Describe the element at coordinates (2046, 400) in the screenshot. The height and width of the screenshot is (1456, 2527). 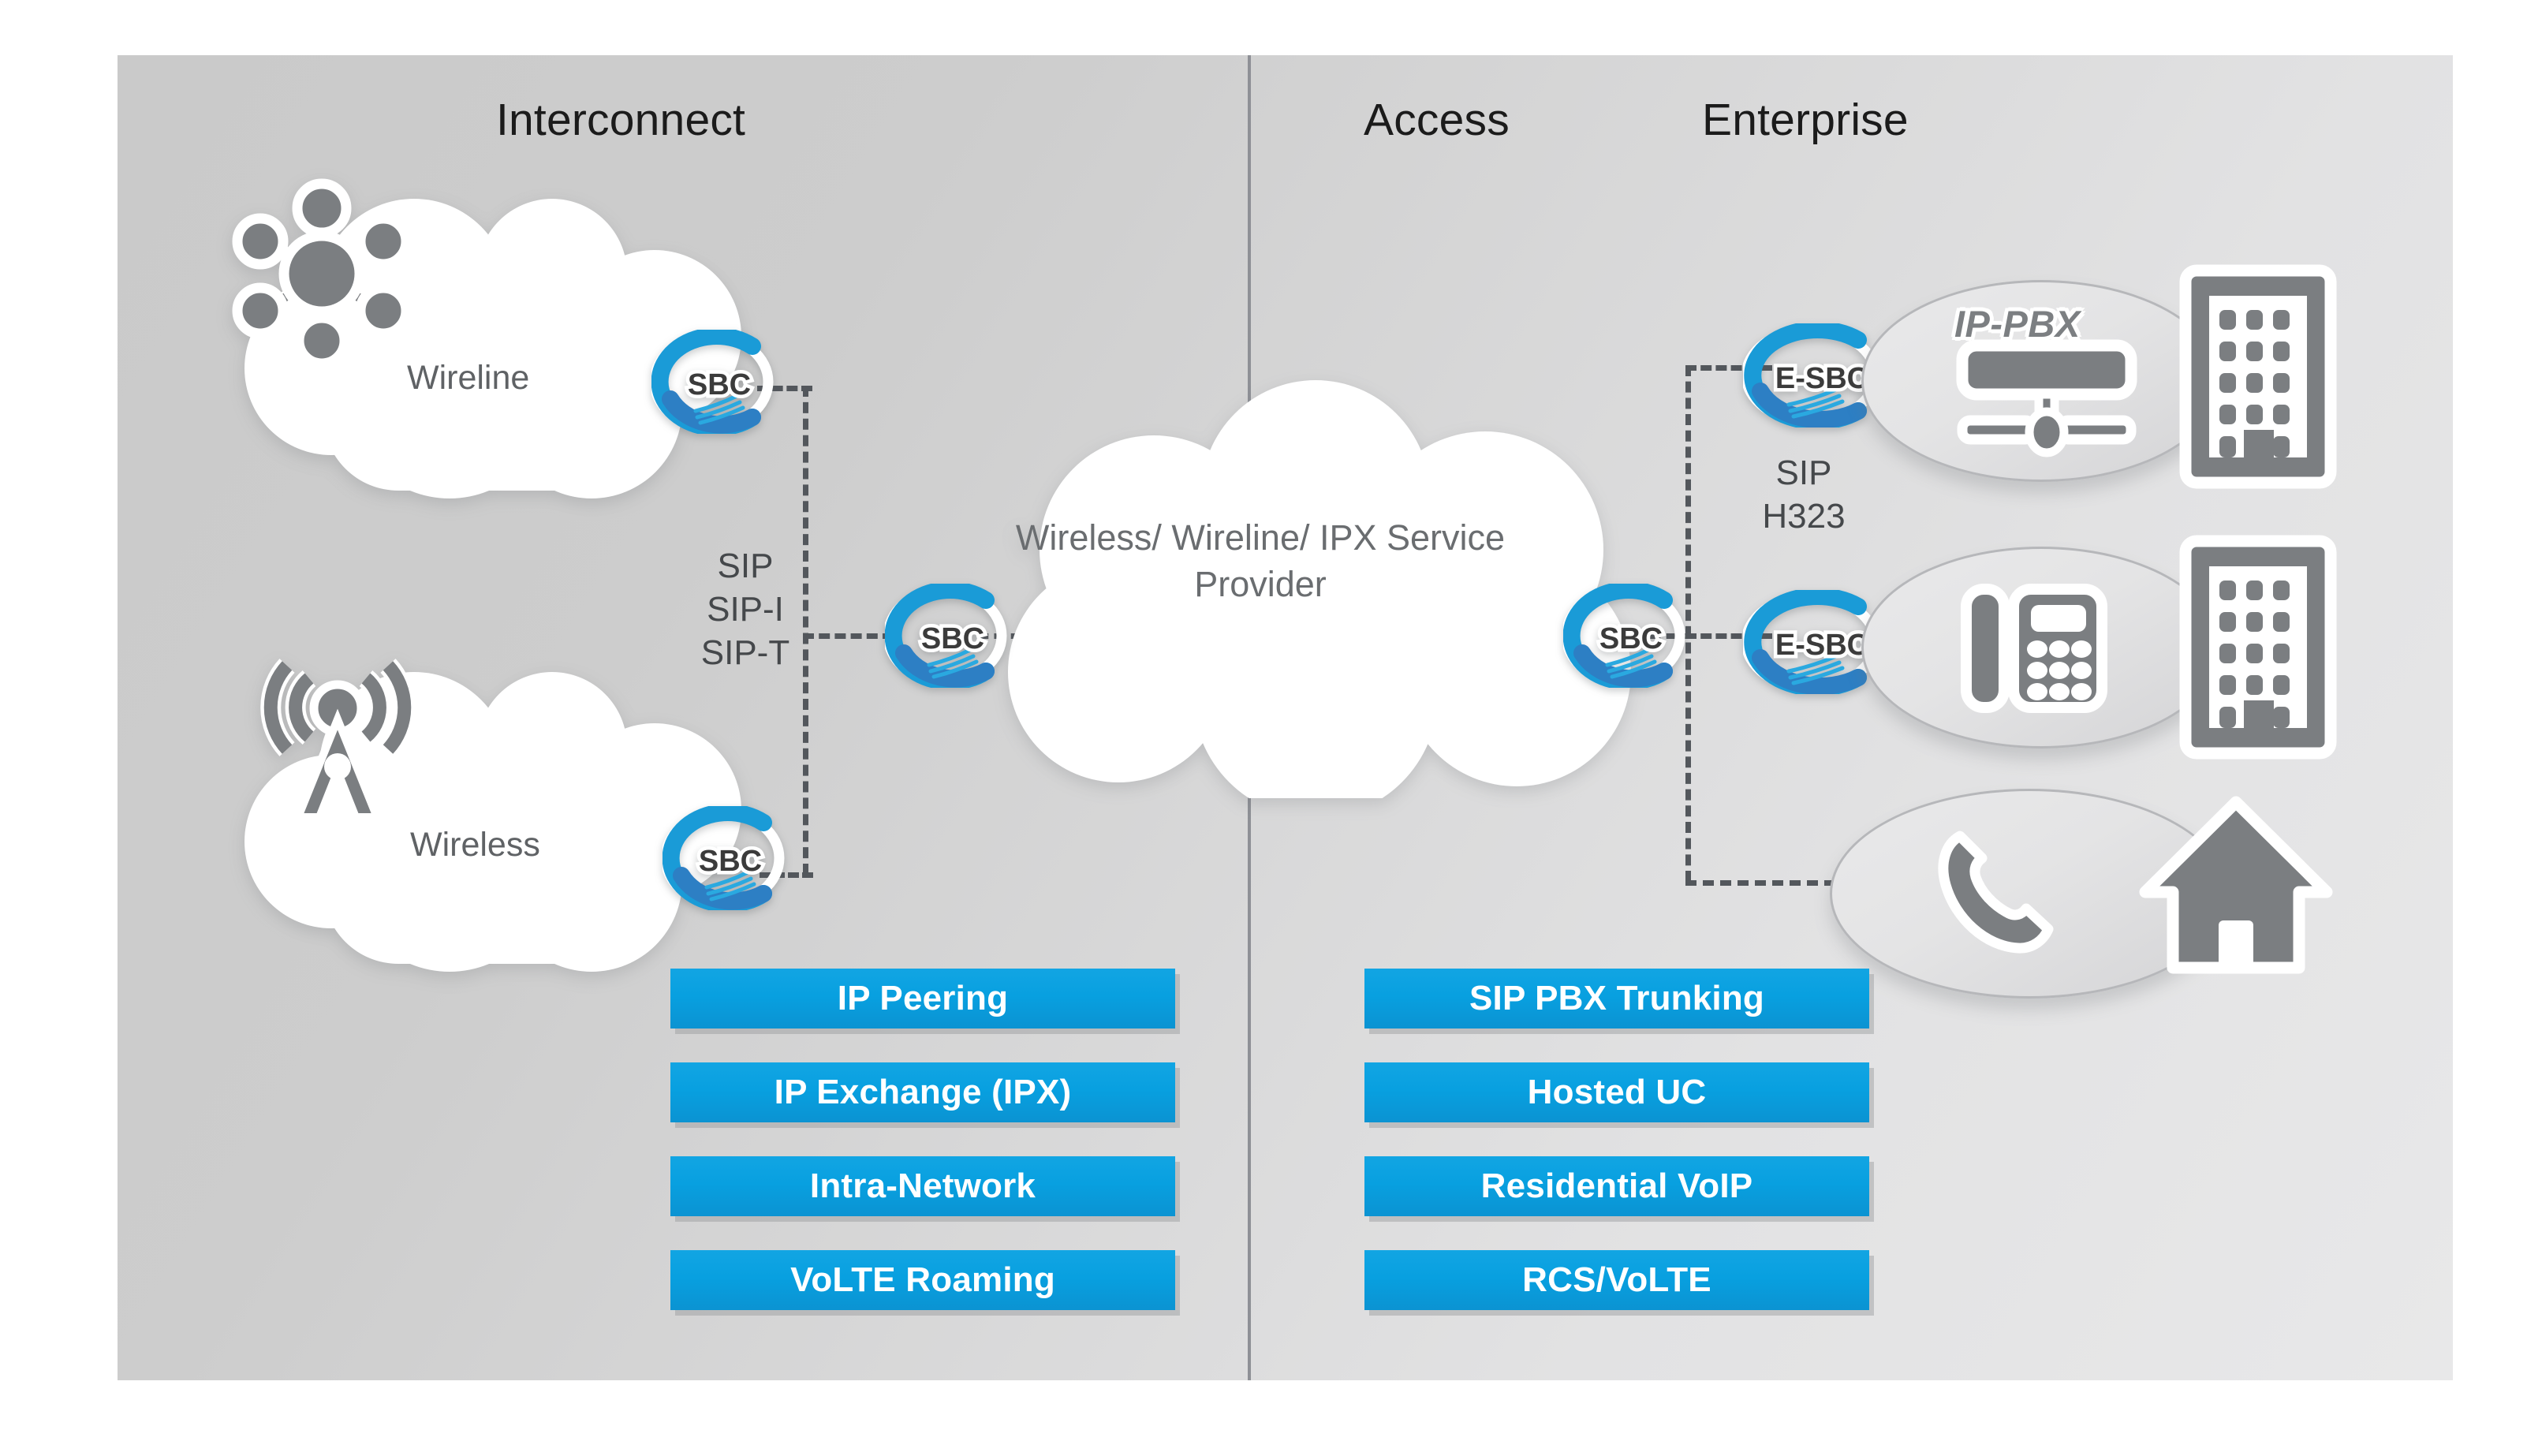
I see `server-rack-icon` at that location.